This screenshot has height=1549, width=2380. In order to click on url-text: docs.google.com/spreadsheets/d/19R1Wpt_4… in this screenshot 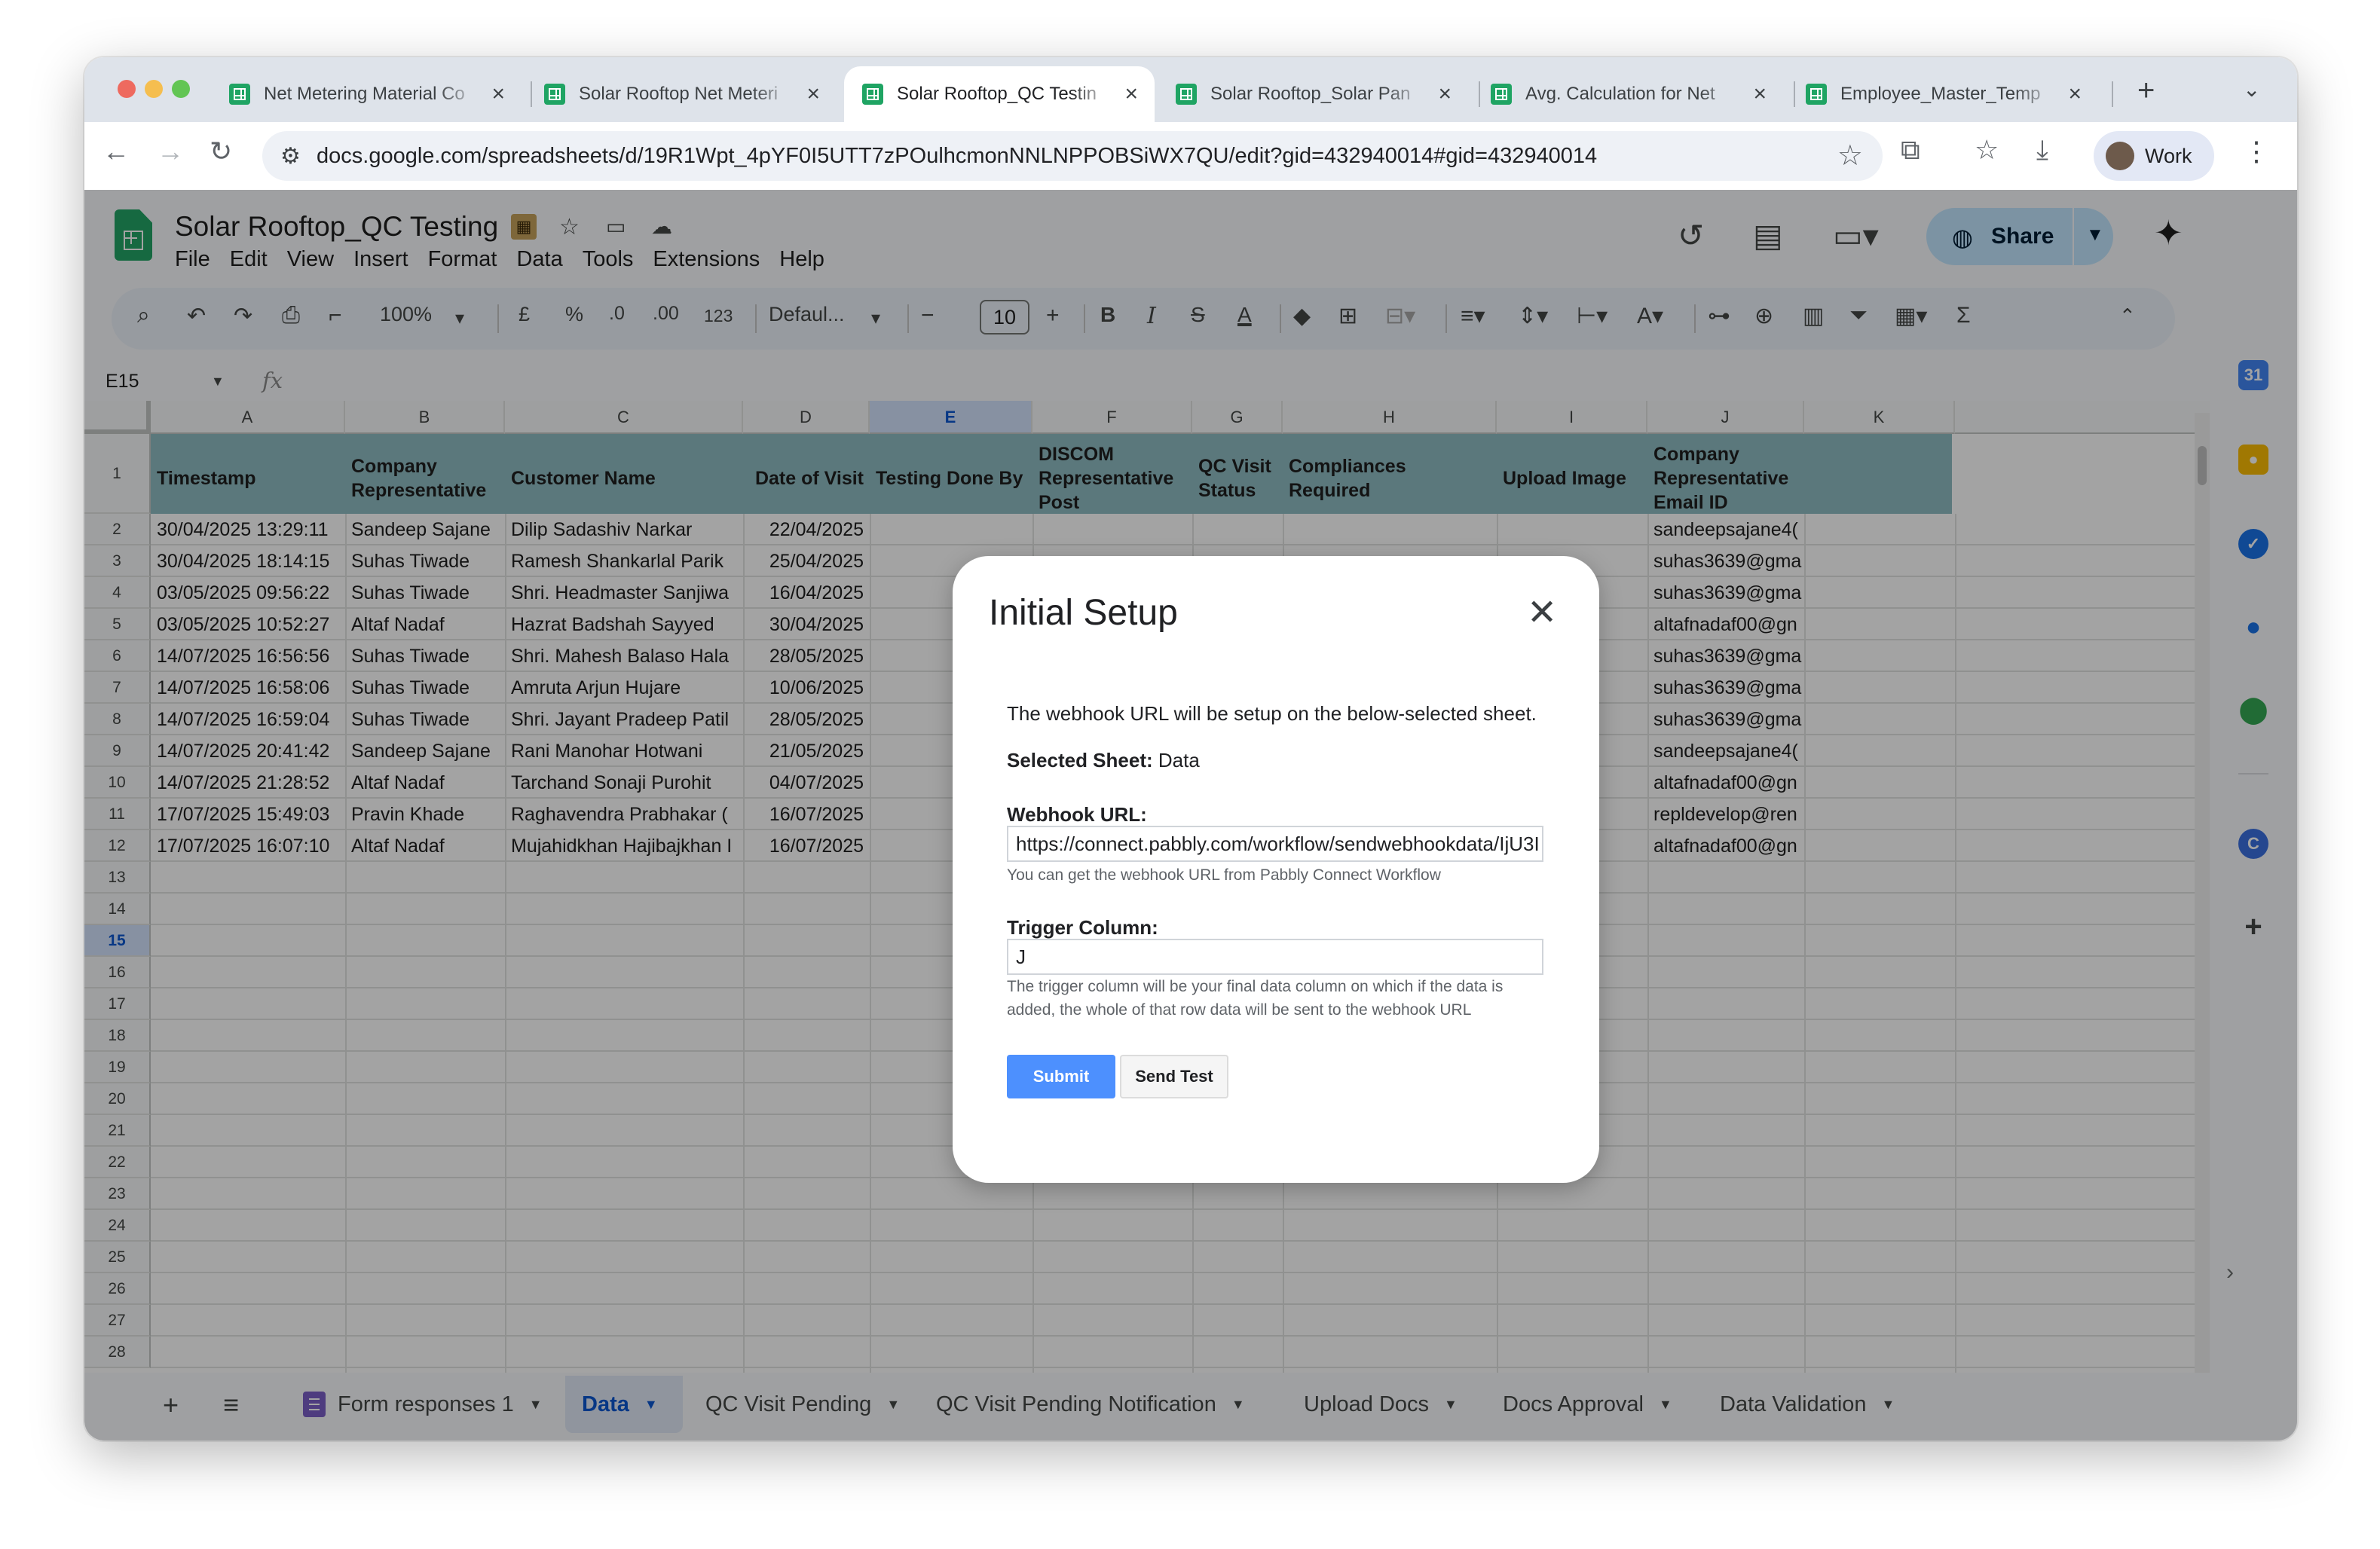, I will do `click(957, 156)`.